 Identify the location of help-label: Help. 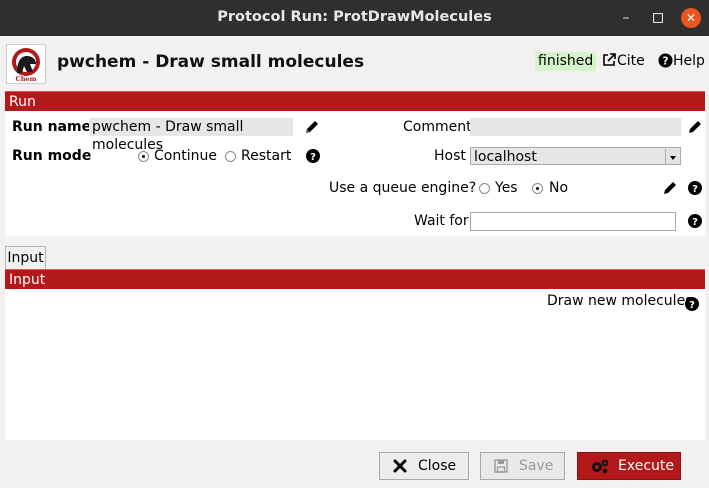
(689, 61).